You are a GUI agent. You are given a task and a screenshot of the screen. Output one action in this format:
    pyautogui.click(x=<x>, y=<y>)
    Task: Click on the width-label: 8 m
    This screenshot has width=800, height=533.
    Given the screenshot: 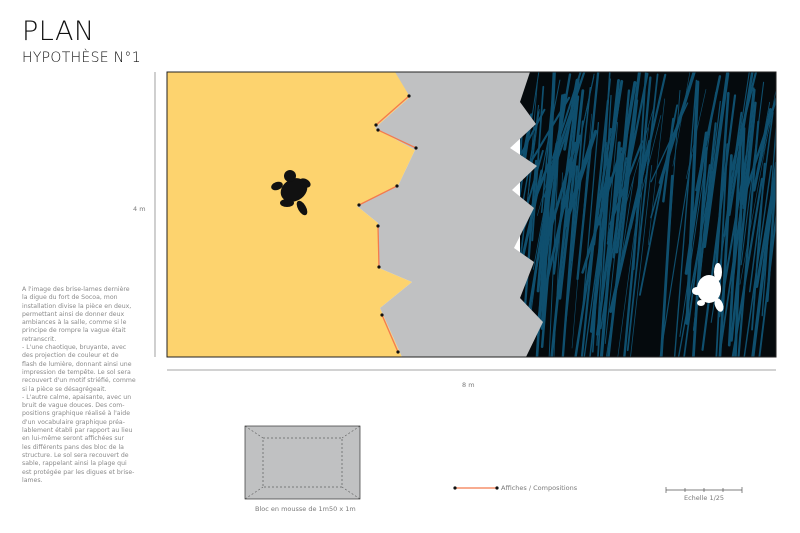 What is the action you would take?
    pyautogui.click(x=468, y=385)
    